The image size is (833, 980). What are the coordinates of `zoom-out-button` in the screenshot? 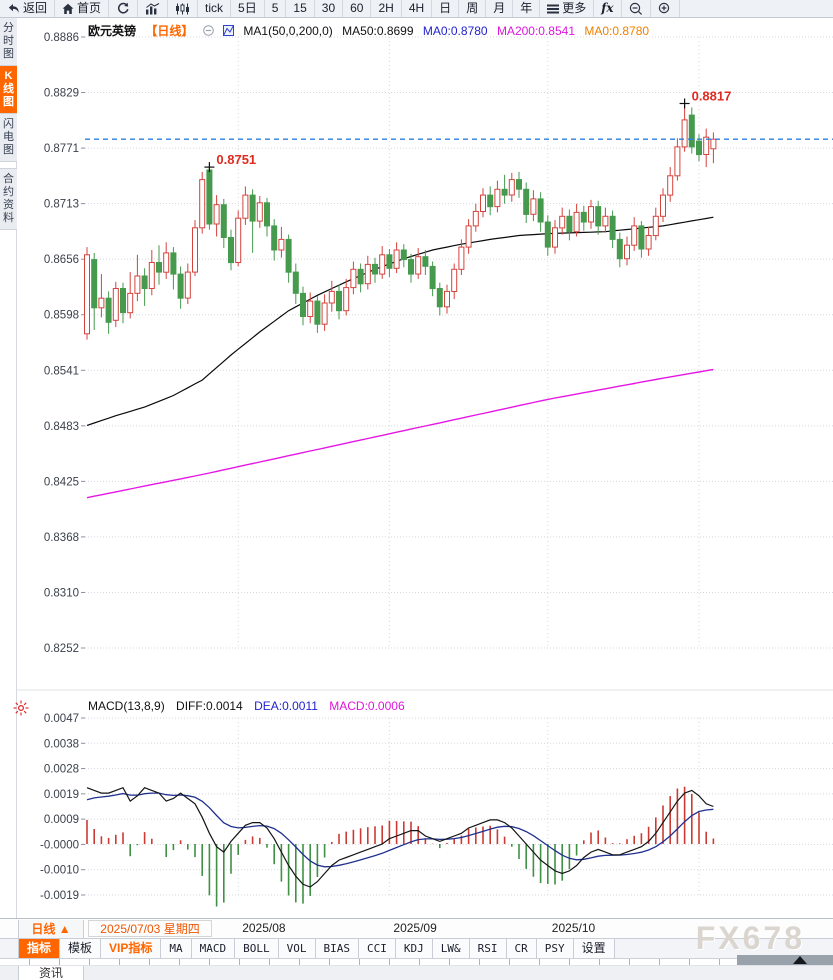 It's located at (636, 8).